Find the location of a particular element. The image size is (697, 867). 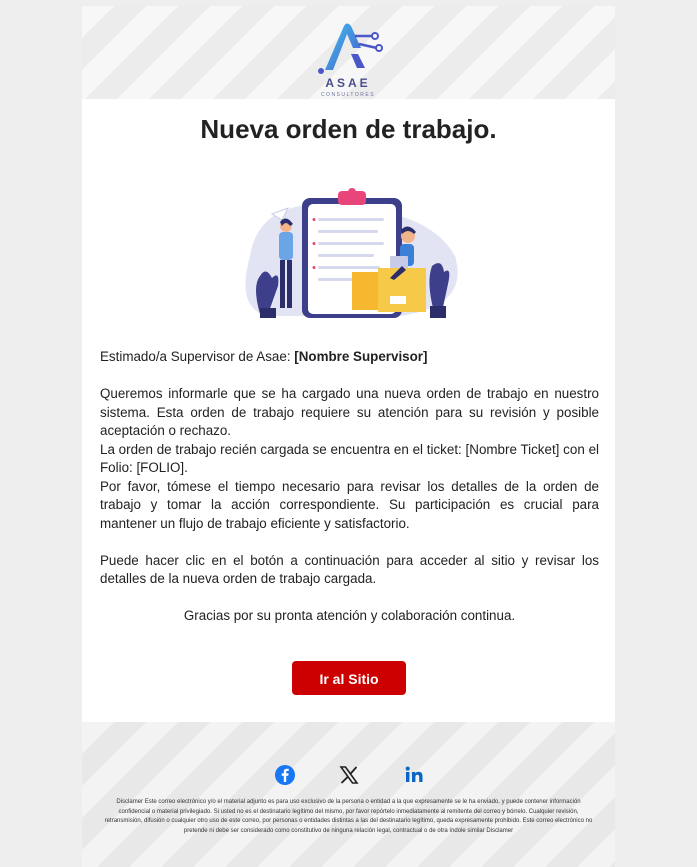

go-to-site-button: Ir al Sitio is located at coordinates (349, 678).